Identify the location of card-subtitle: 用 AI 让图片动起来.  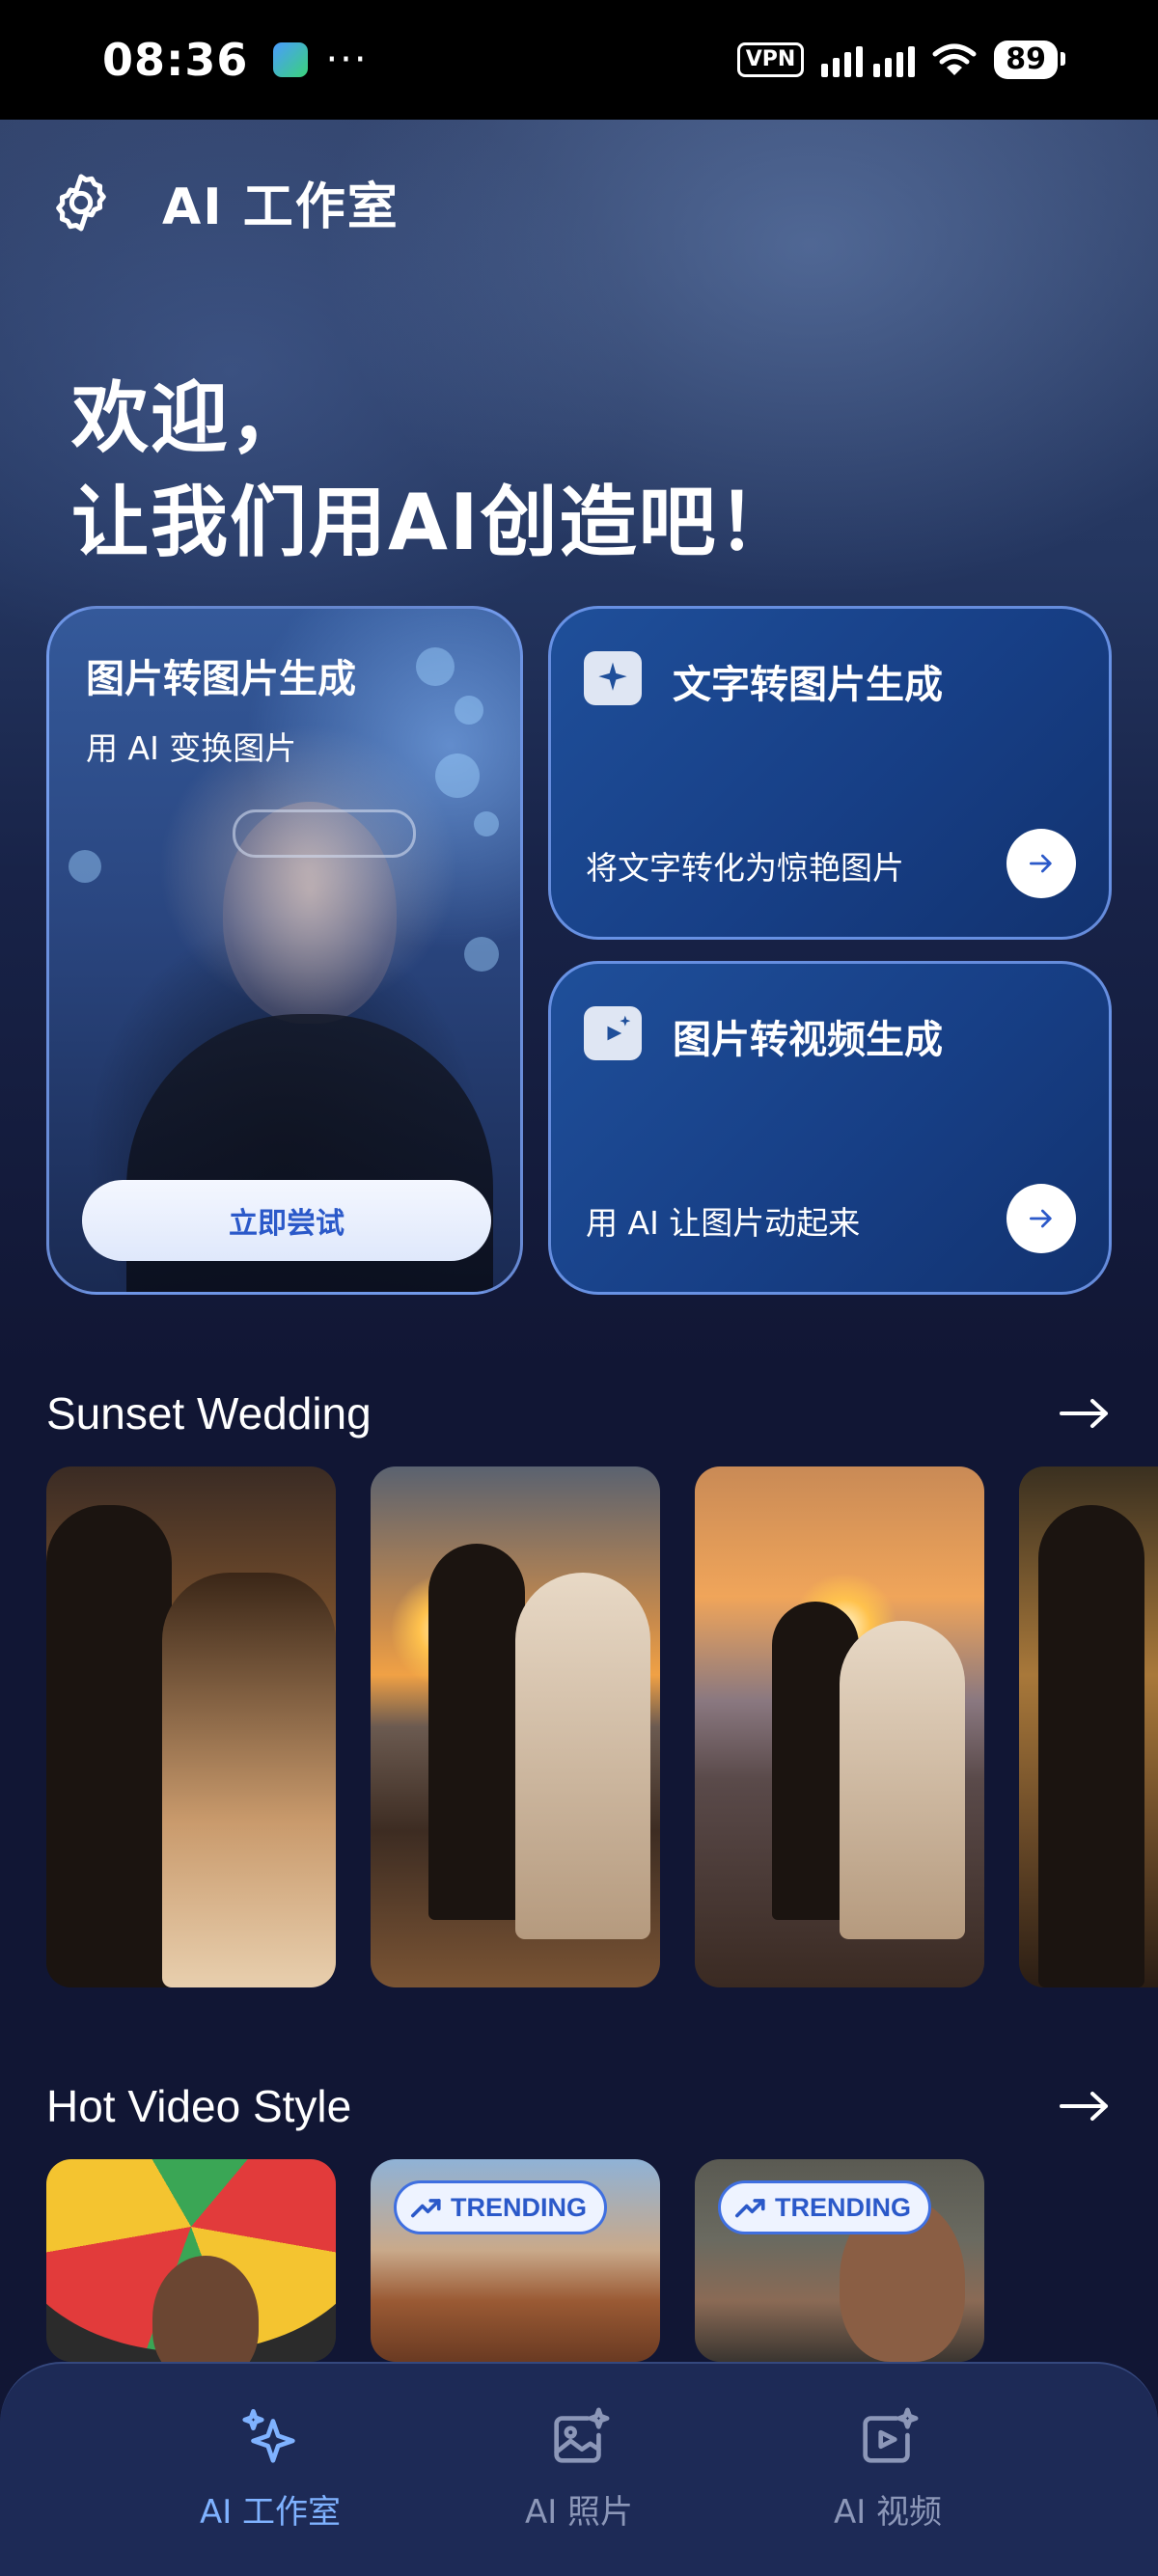
(723, 1223).